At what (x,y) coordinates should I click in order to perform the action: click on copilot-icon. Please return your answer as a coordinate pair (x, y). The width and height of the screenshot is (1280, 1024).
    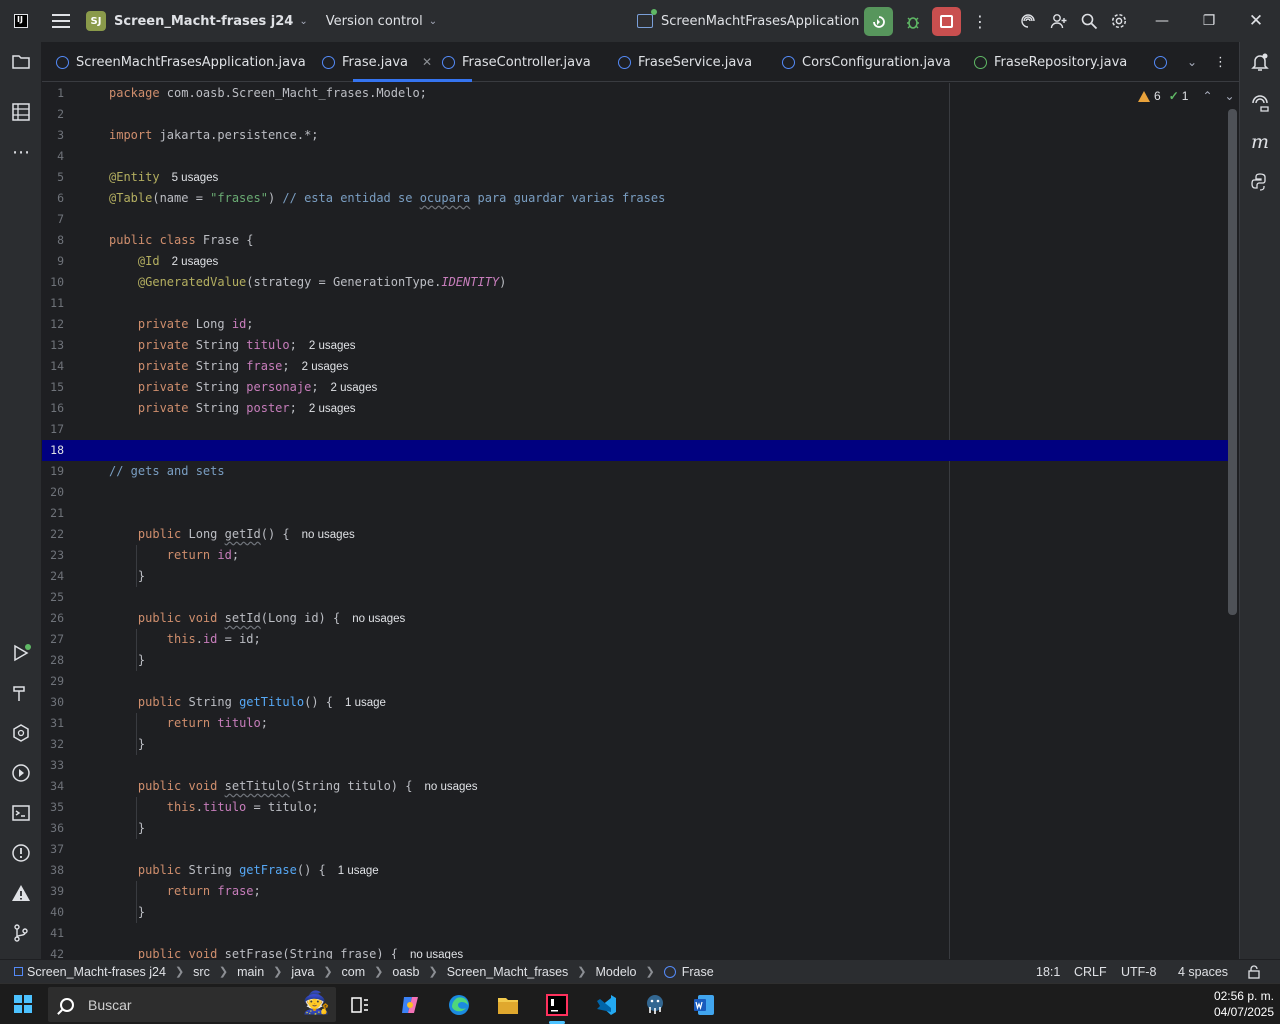
    Looking at the image, I should click on (410, 1004).